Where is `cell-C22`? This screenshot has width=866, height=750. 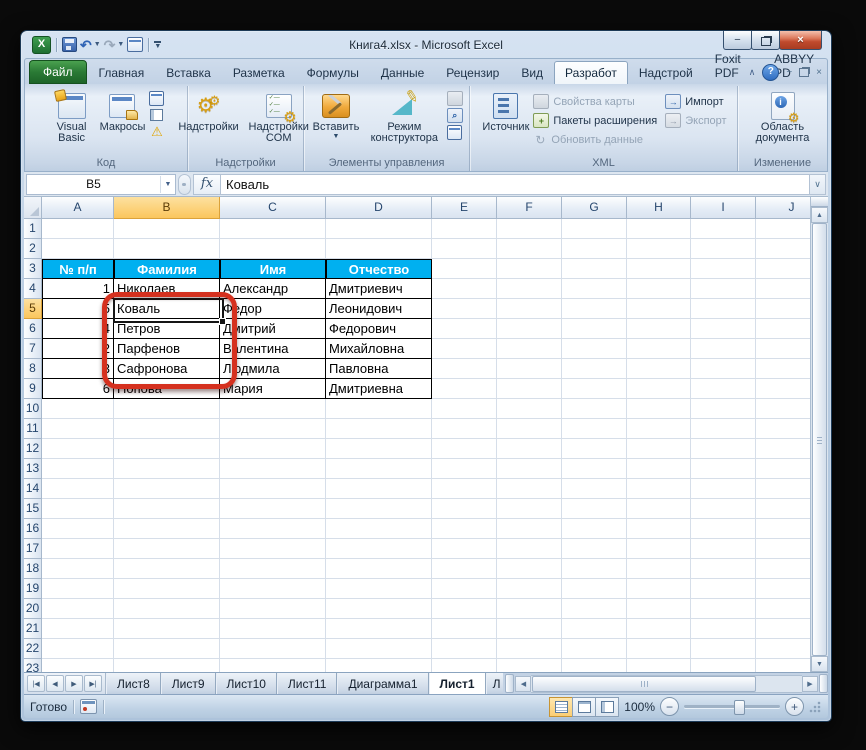
cell-C22 is located at coordinates (273, 649).